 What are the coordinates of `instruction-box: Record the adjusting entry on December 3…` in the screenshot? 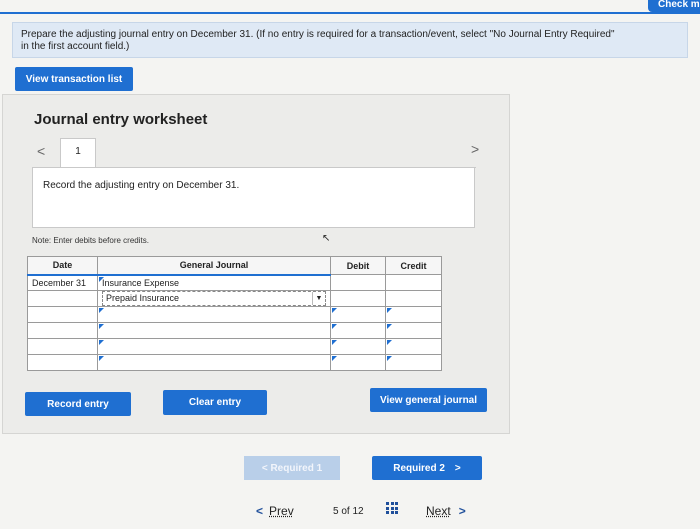 It's located at (253, 197).